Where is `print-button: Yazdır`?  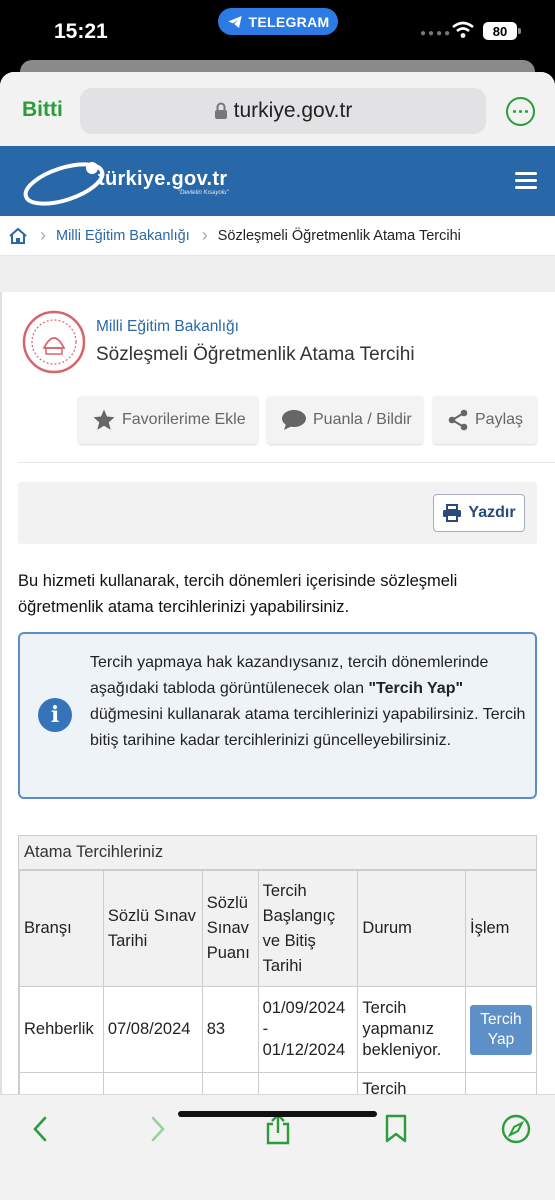
print-button: Yazdır is located at coordinates (479, 513).